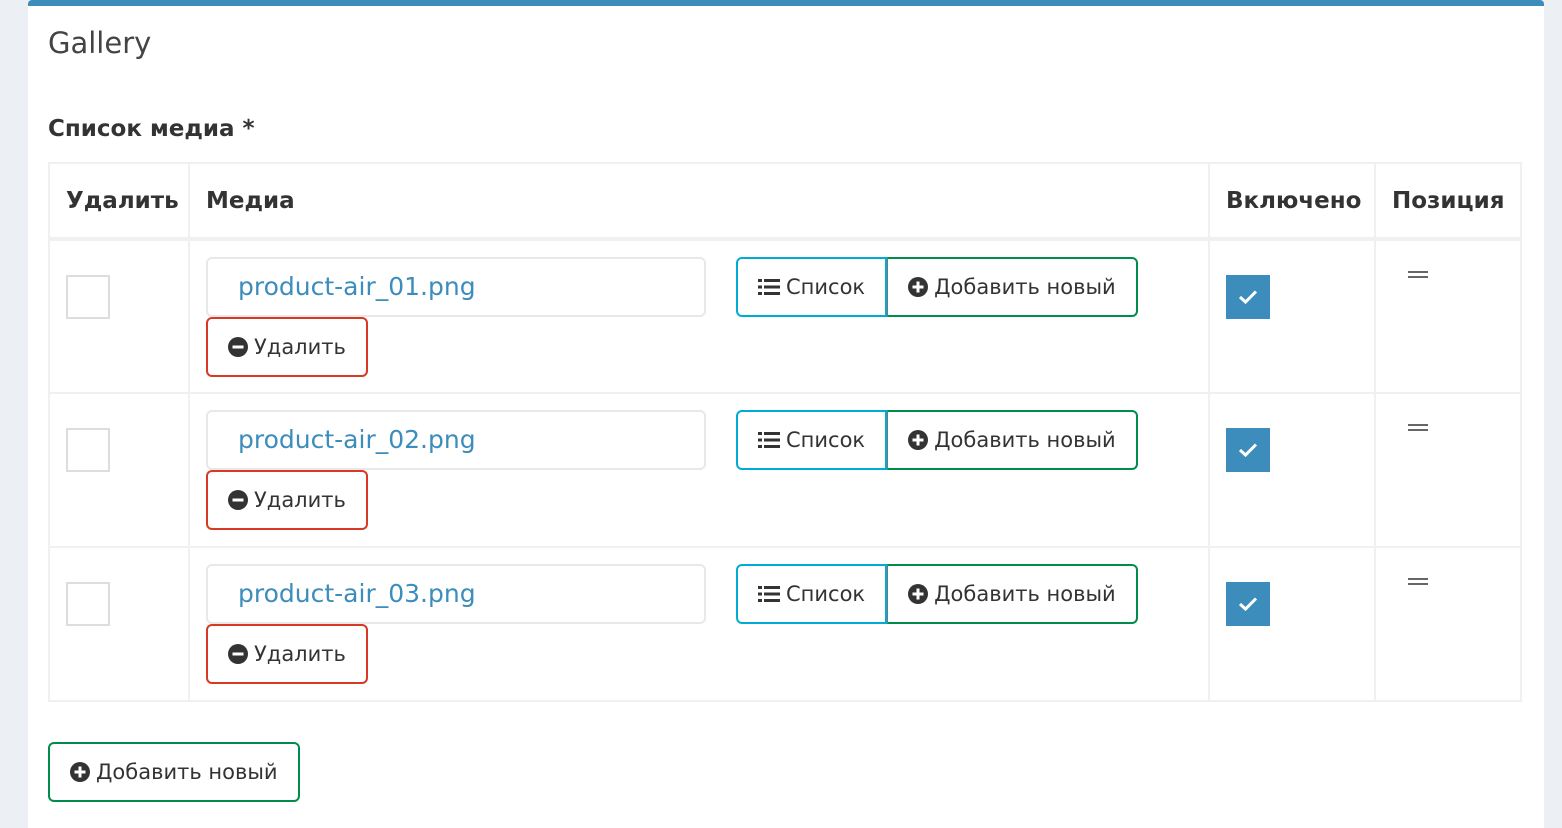 The height and width of the screenshot is (828, 1562). I want to click on add-new-row-label: Добавить новый, so click(187, 772).